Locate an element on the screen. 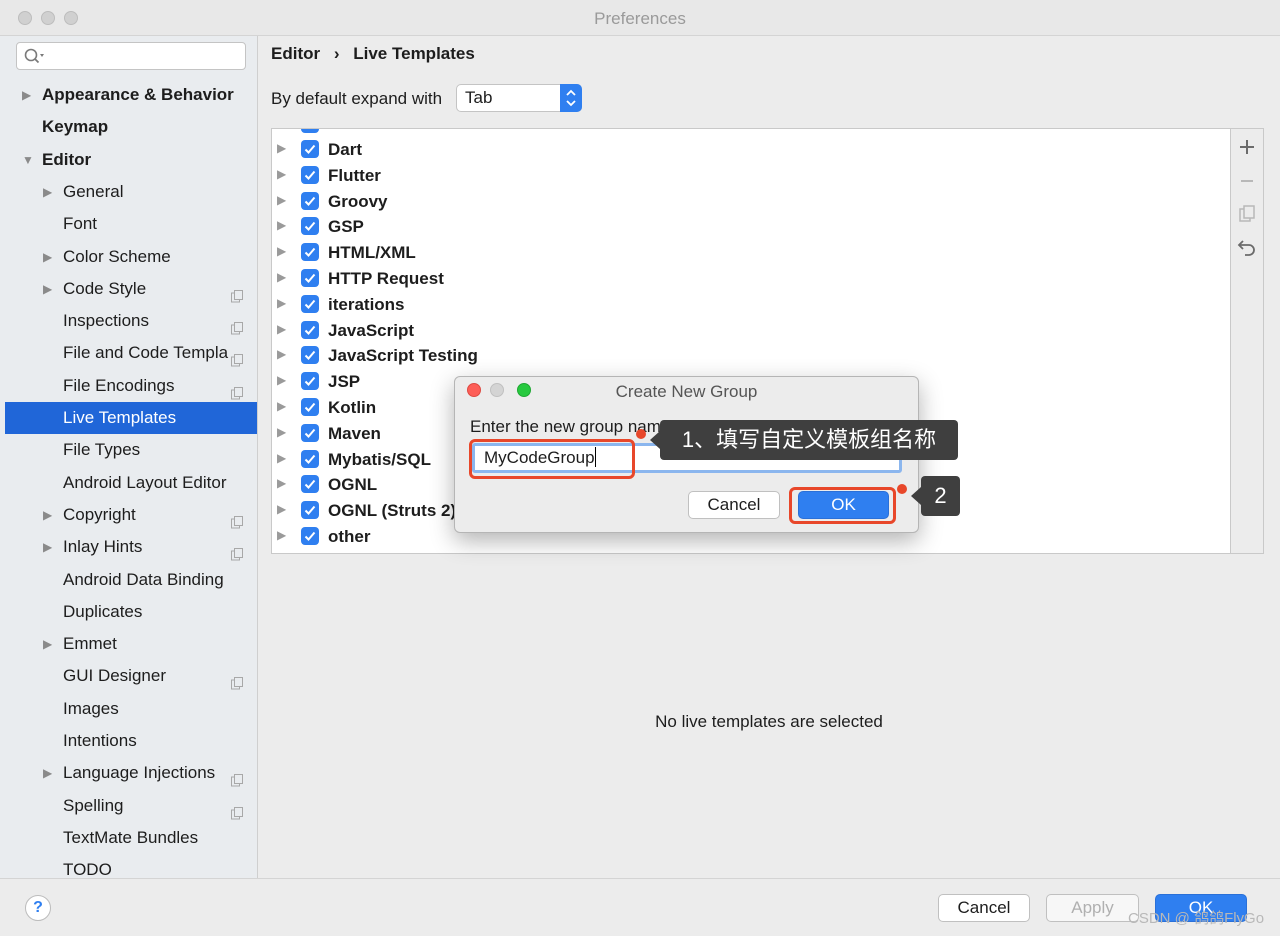 The height and width of the screenshot is (936, 1280). list-item: ▶ iterations is located at coordinates (751, 305).